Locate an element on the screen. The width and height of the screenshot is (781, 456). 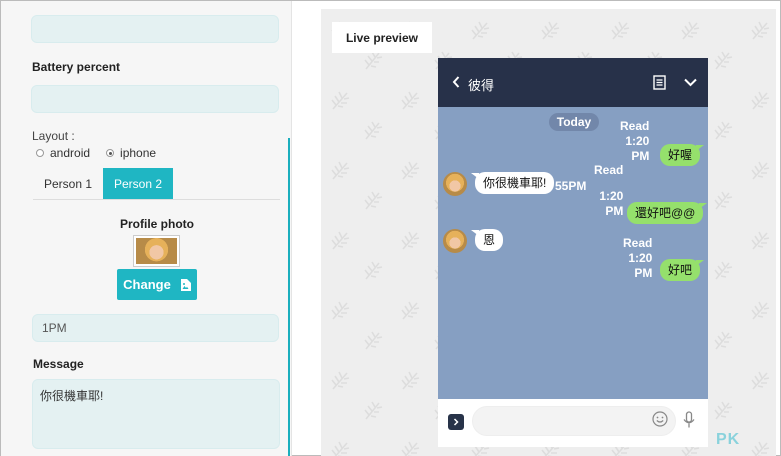
tab-live-preview: Live preview is located at coordinates (382, 37).